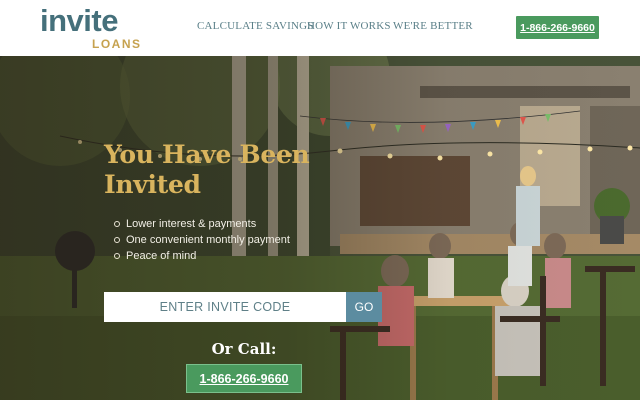 The height and width of the screenshot is (400, 640). I want to click on benefit-item: One convenient monthly payment, so click(202, 240).